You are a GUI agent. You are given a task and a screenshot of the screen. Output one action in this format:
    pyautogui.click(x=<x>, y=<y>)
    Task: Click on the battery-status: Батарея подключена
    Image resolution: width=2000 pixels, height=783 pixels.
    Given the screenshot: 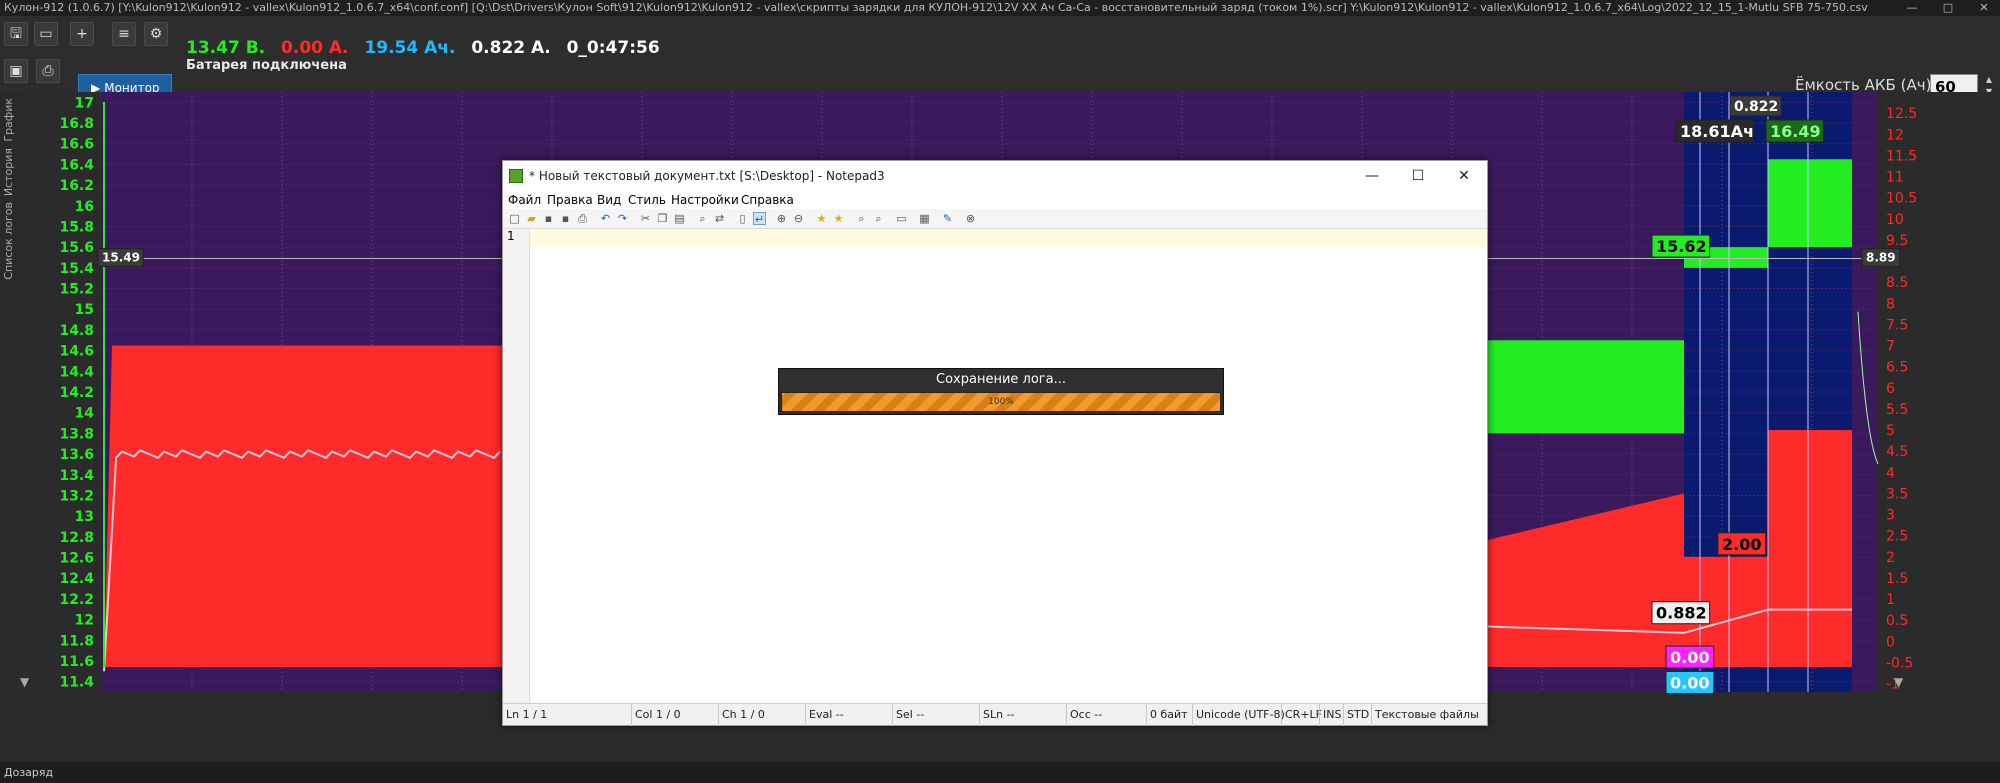 What is the action you would take?
    pyautogui.click(x=266, y=65)
    